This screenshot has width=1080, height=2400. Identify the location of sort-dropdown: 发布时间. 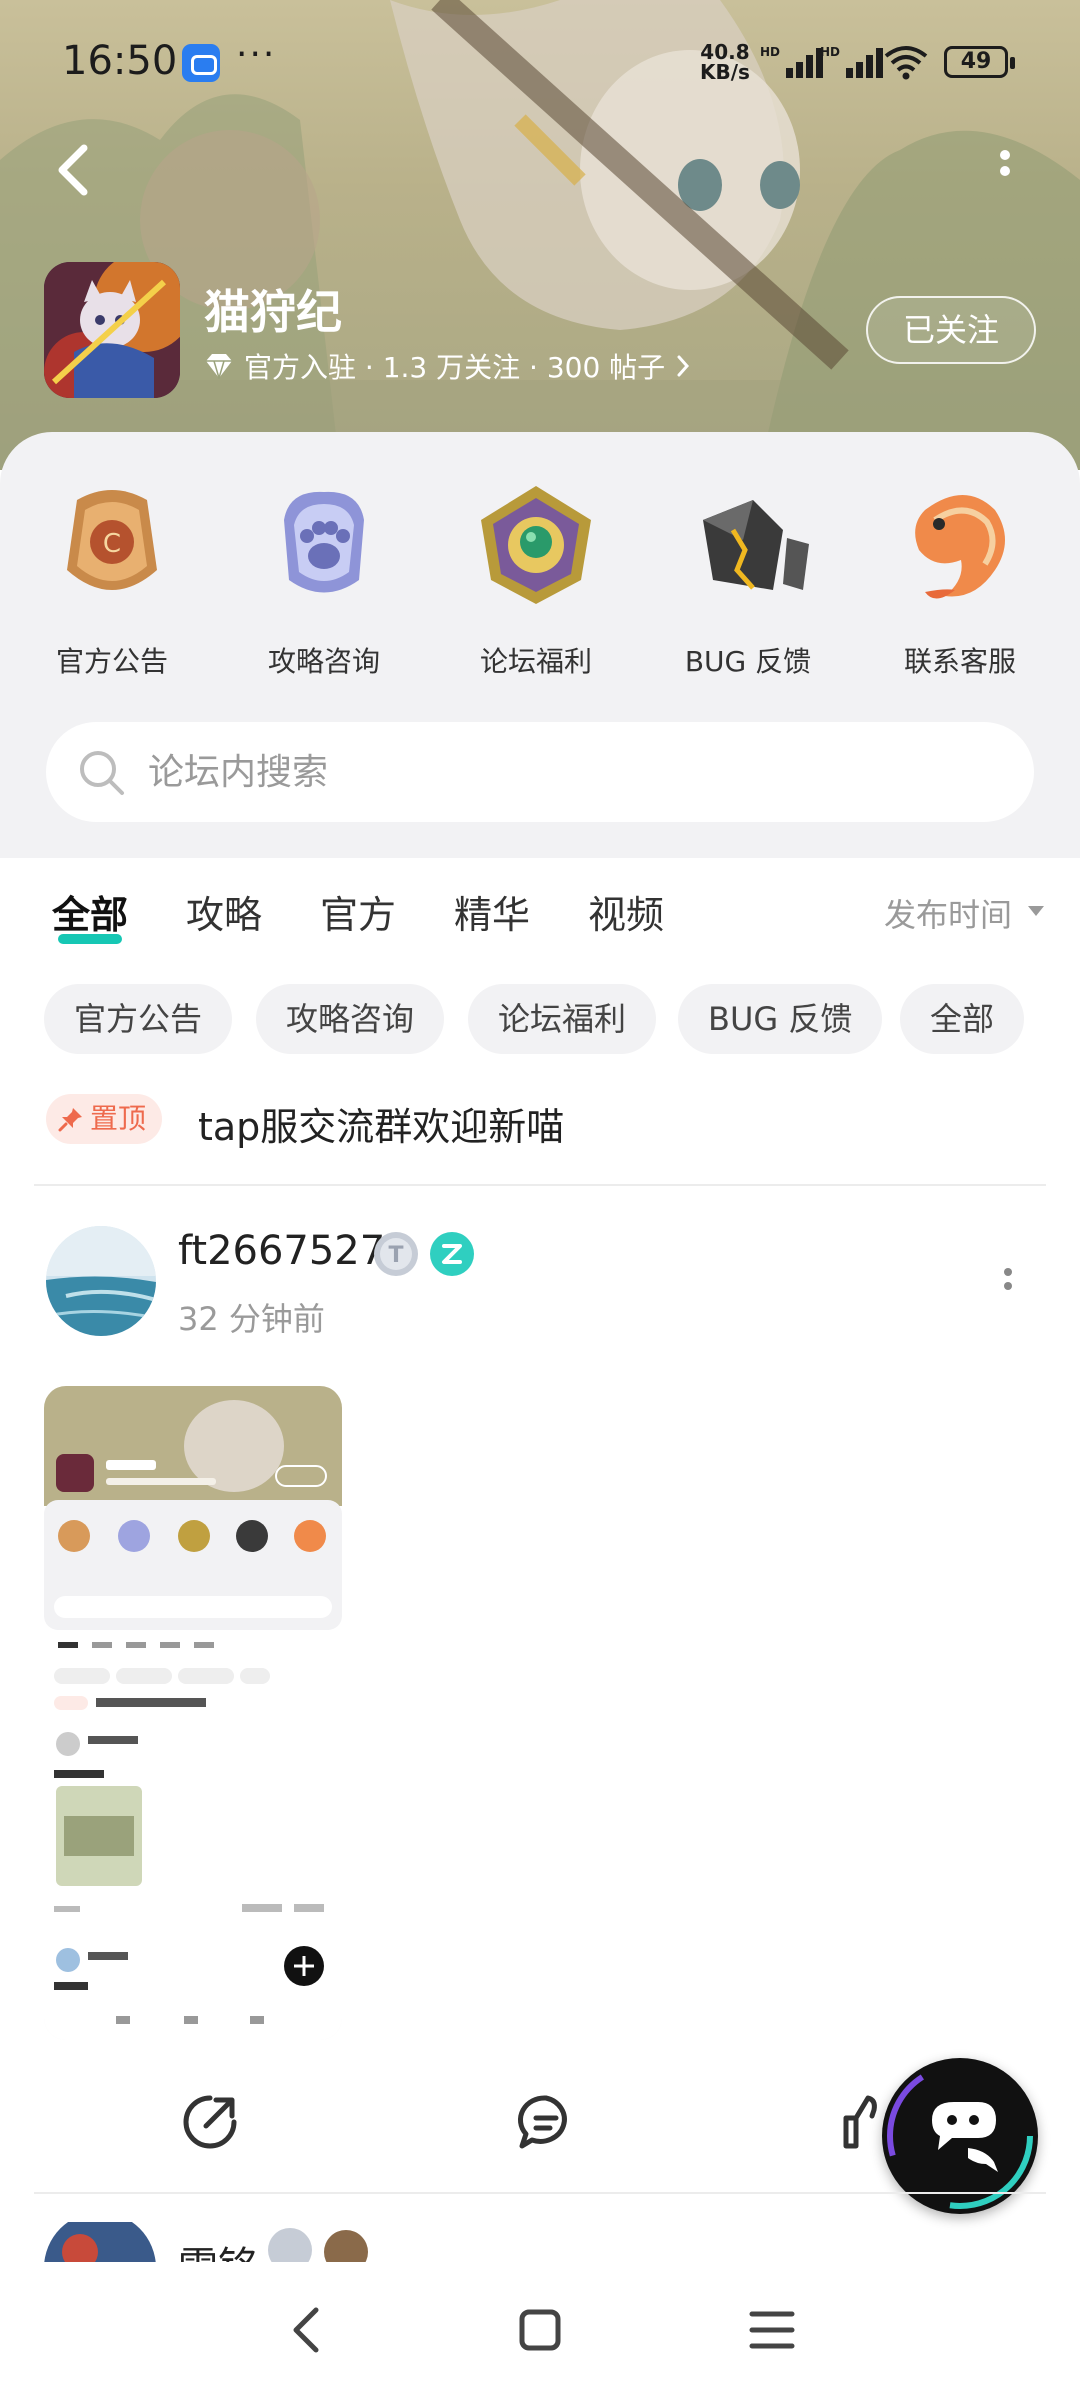
(948, 913).